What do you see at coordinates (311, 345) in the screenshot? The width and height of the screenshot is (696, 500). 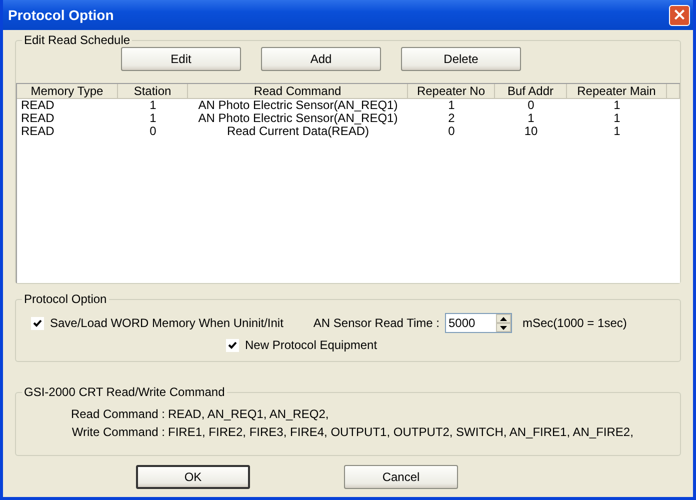 I see `checkbox-label: New Protocol Equipment` at bounding box center [311, 345].